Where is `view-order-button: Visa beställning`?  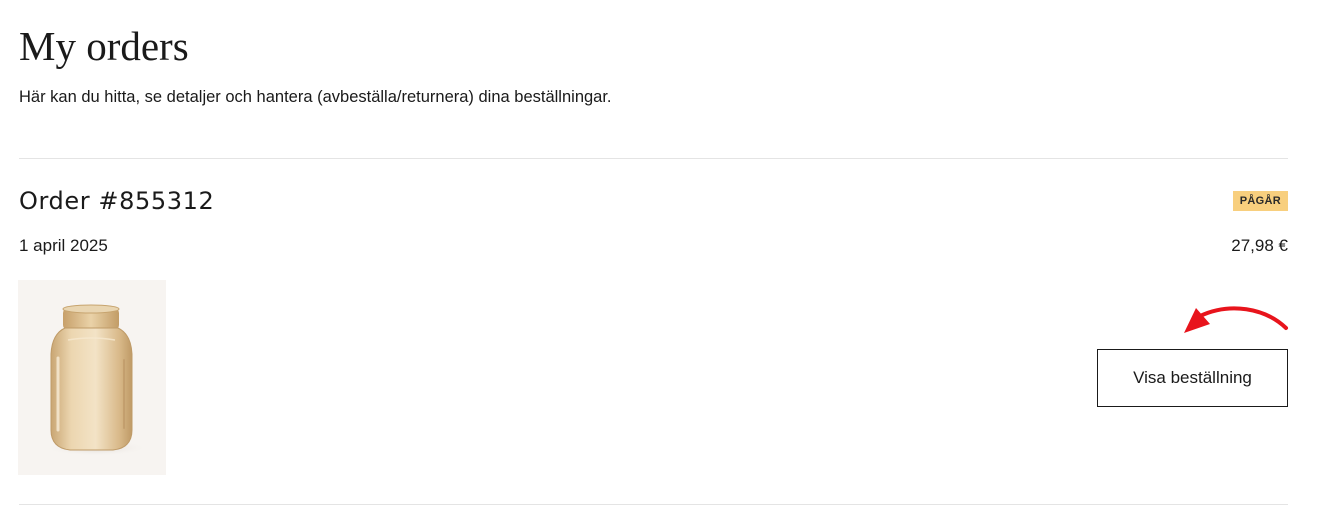 view-order-button: Visa beställning is located at coordinates (1192, 378).